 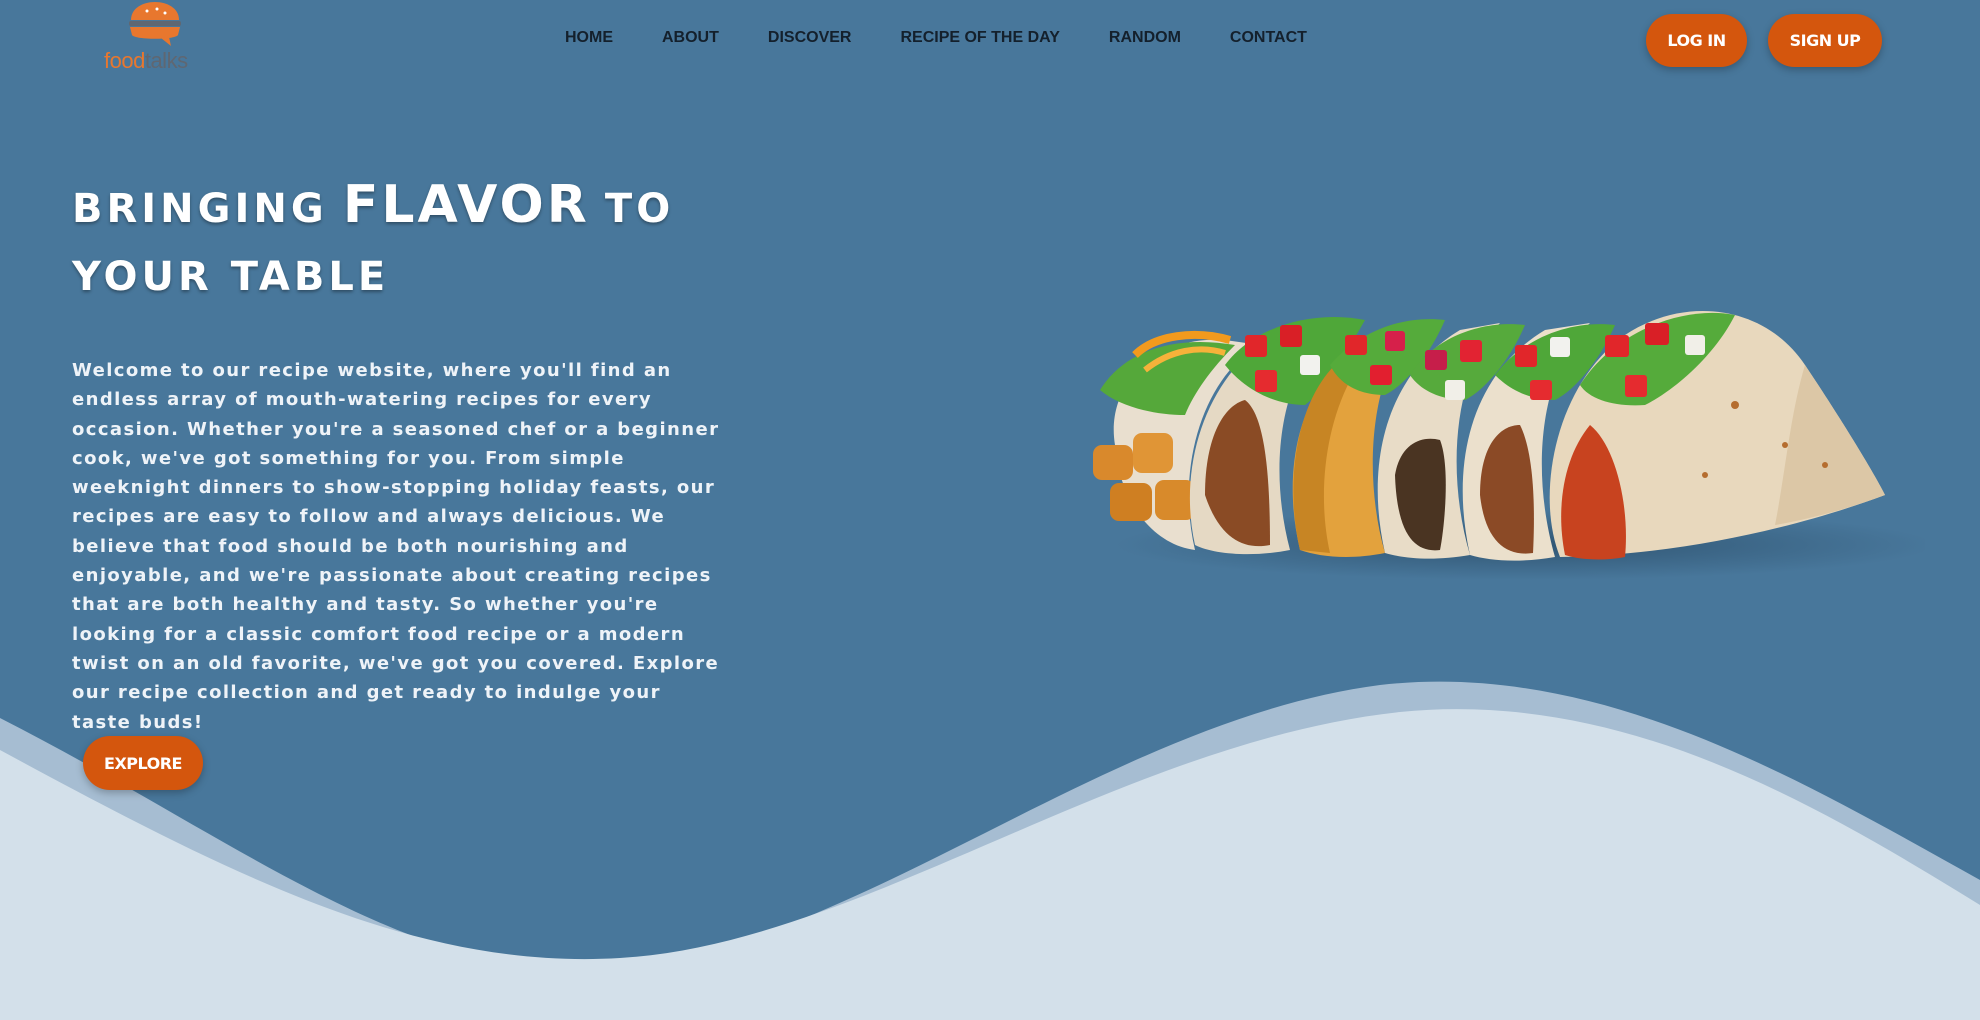 I want to click on nav-recipe-of-the-day: RECIPE OF THE DAY, so click(x=979, y=38).